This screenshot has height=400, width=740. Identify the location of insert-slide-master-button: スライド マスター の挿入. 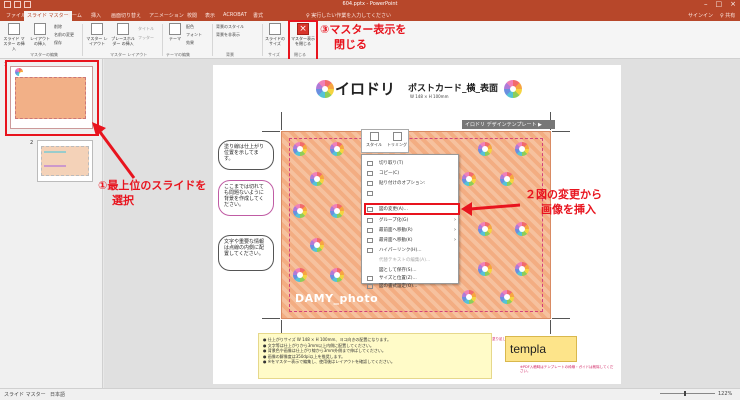
(14, 37).